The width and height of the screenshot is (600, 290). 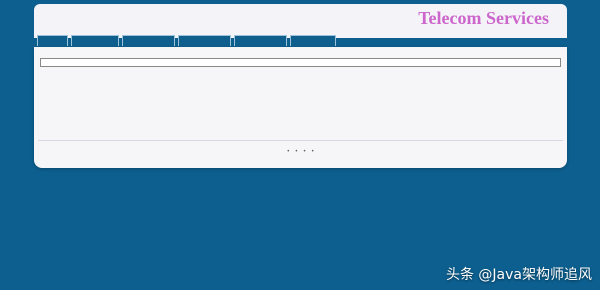 I want to click on watermark: 头条 @Java架构师追风, so click(x=518, y=275).